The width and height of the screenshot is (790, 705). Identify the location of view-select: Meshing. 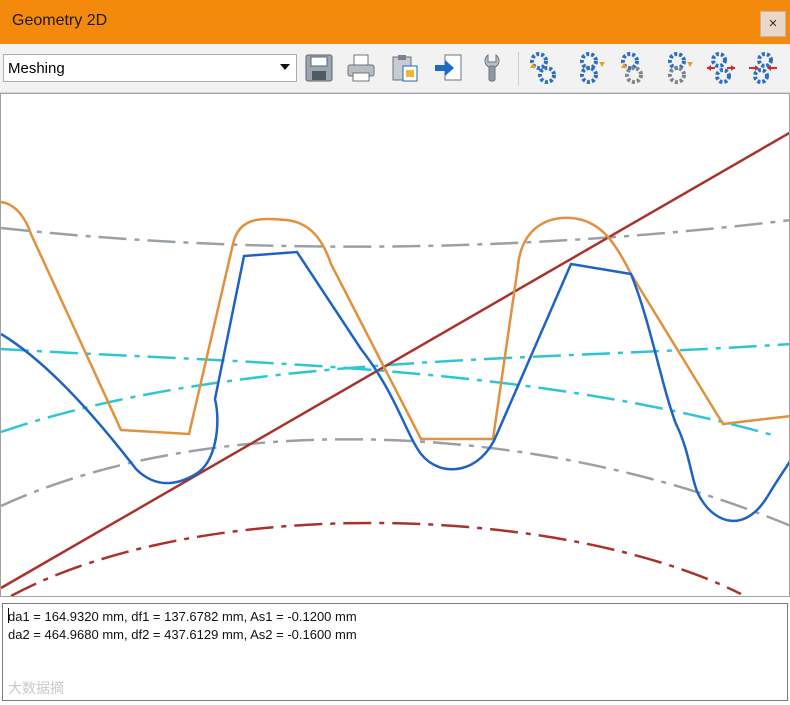
(150, 68).